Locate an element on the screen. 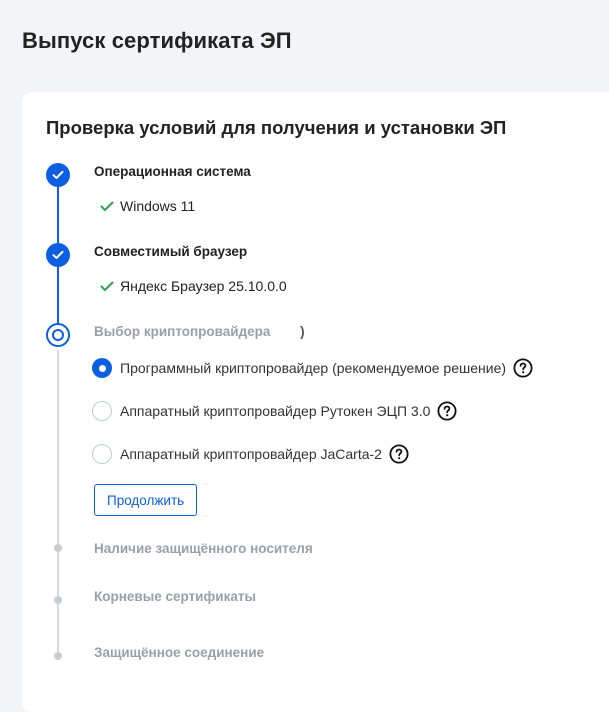  browser-result: Яндекс Браузер 25.10.0.0 is located at coordinates (193, 286).